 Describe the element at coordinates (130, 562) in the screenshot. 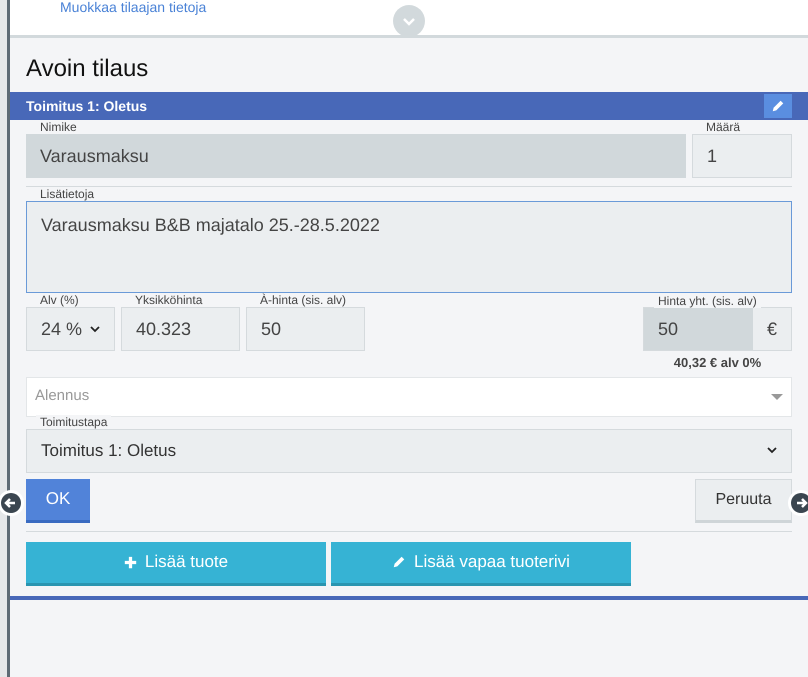

I see `plus-icon` at that location.